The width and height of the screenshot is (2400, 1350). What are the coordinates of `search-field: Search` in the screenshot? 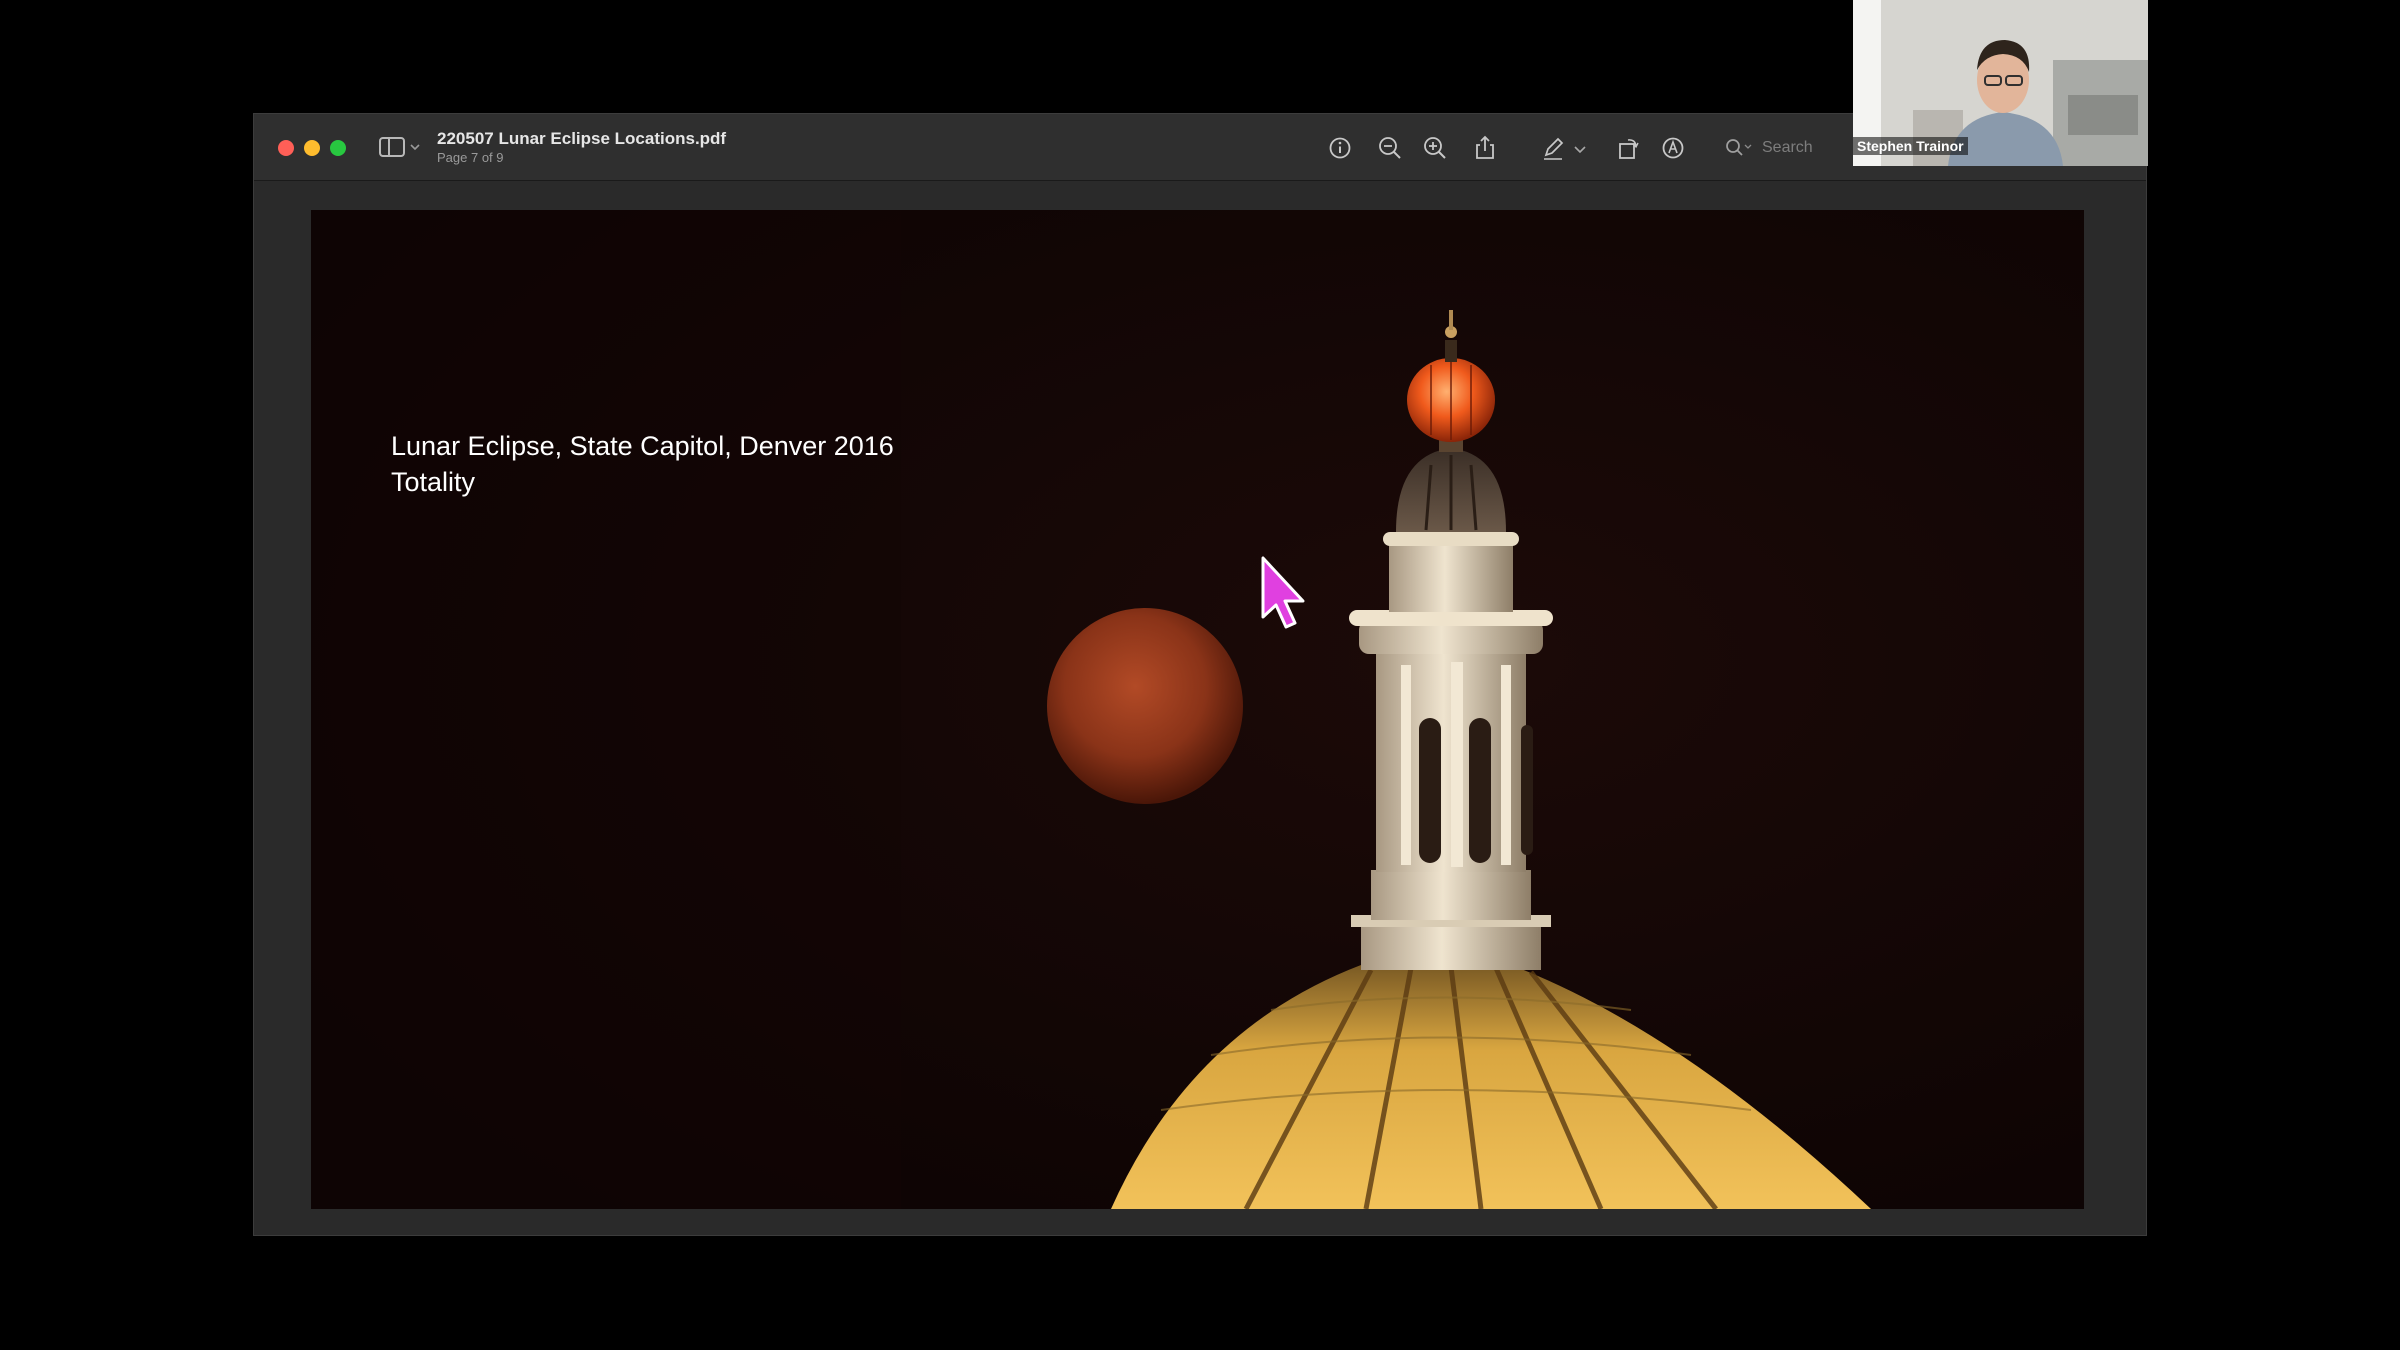 It's located at (1784, 148).